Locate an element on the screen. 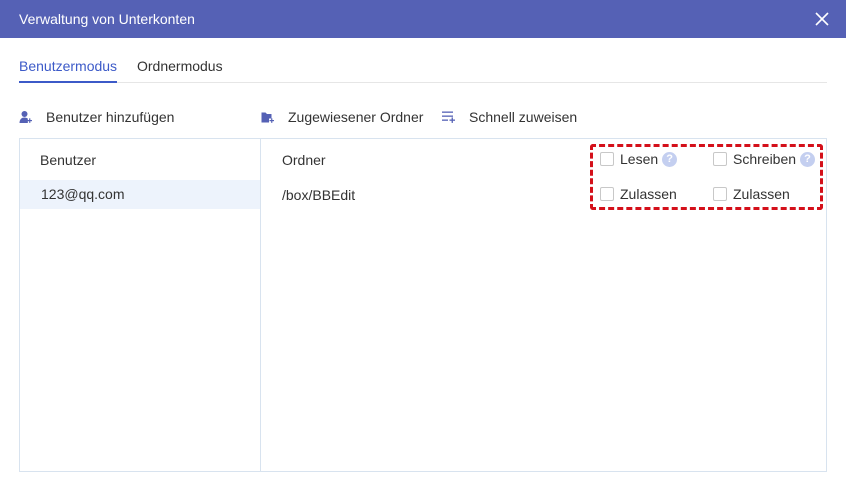  quick-assign-button: Schnell zuweisen is located at coordinates (509, 117).